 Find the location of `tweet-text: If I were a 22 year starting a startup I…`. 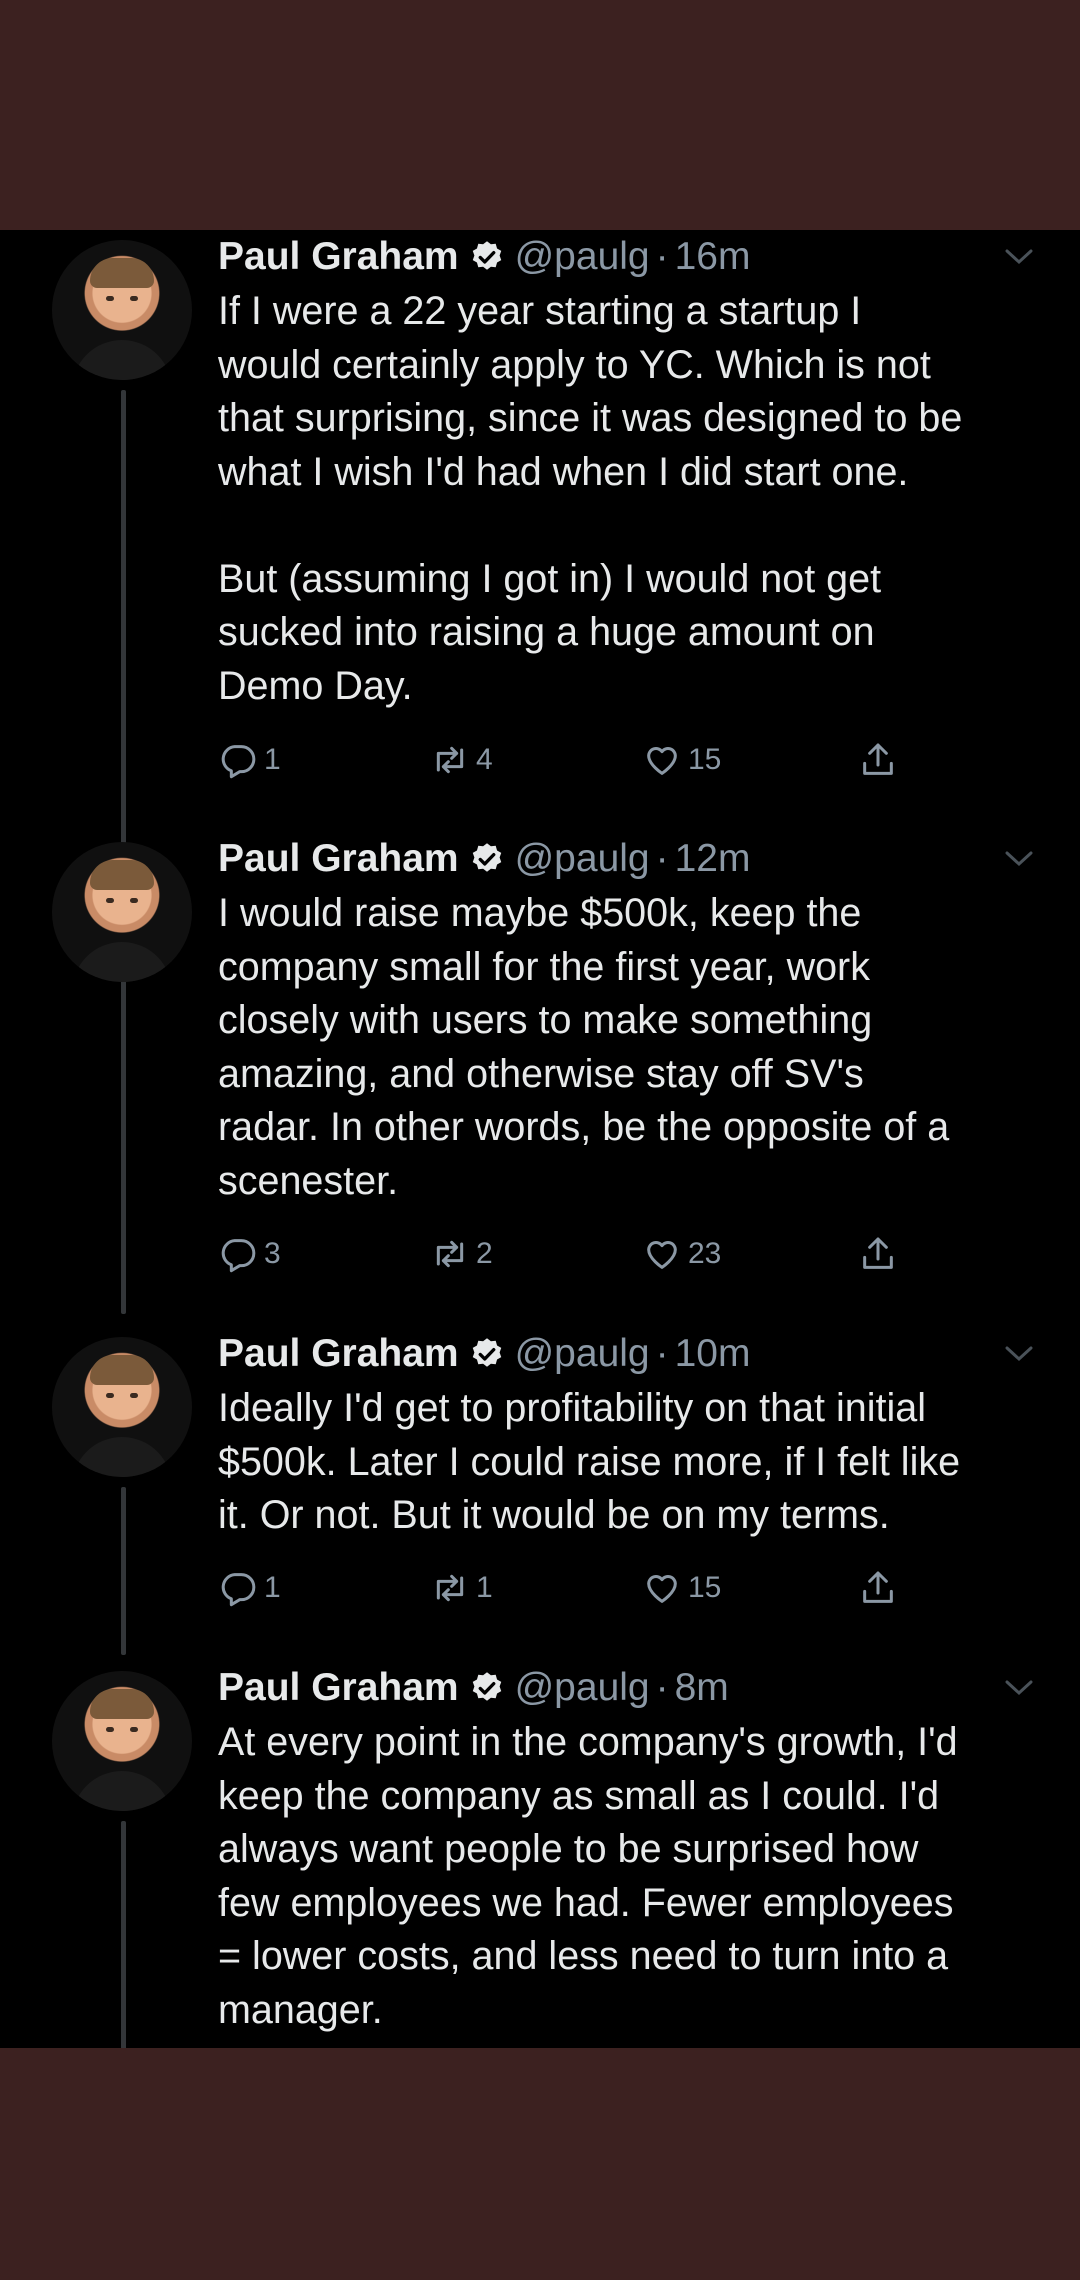

tweet-text: If I were a 22 year starting a startup I… is located at coordinates (590, 498).